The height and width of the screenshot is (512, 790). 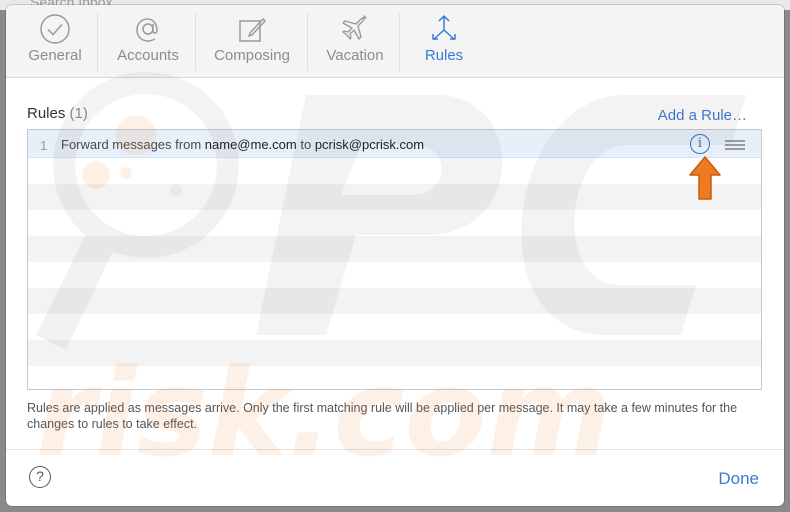 What do you see at coordinates (306, 144) in the screenshot?
I see `rule-connector: to` at bounding box center [306, 144].